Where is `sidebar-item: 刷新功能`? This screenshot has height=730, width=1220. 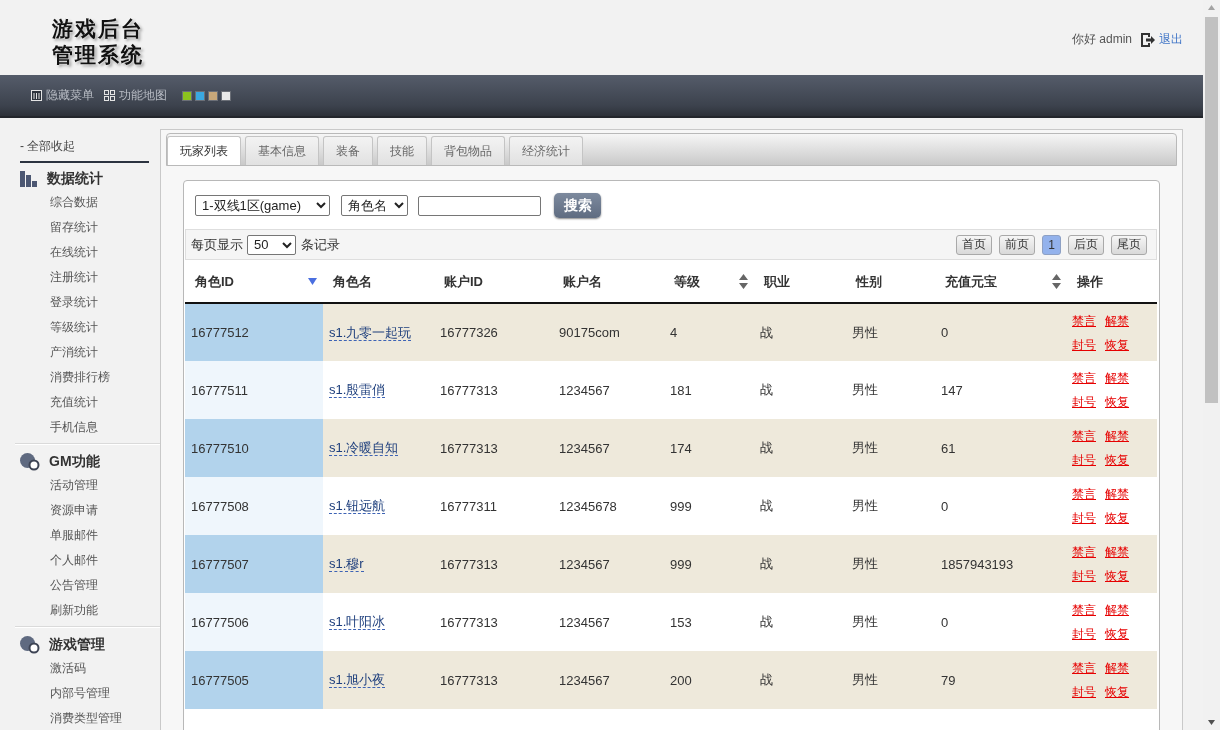
sidebar-item: 刷新功能 is located at coordinates (74, 610).